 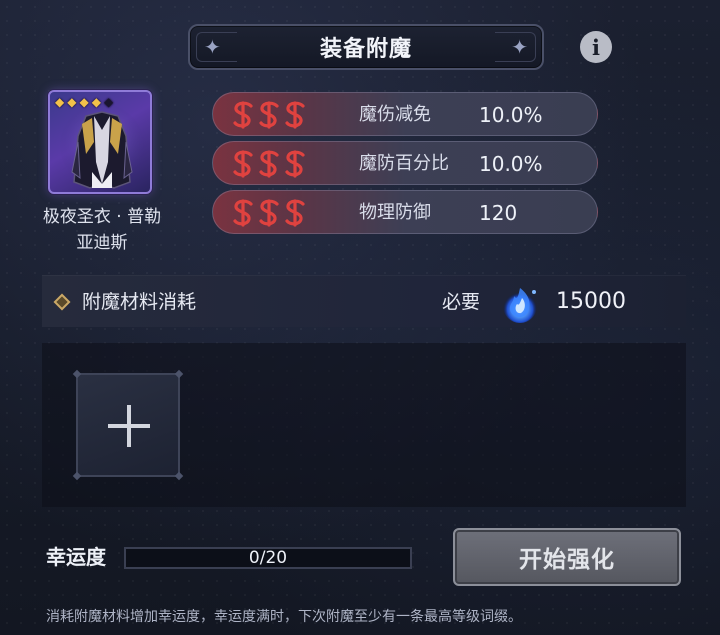 I want to click on attribute-row: 魔防百分比 10.0%, so click(x=405, y=163).